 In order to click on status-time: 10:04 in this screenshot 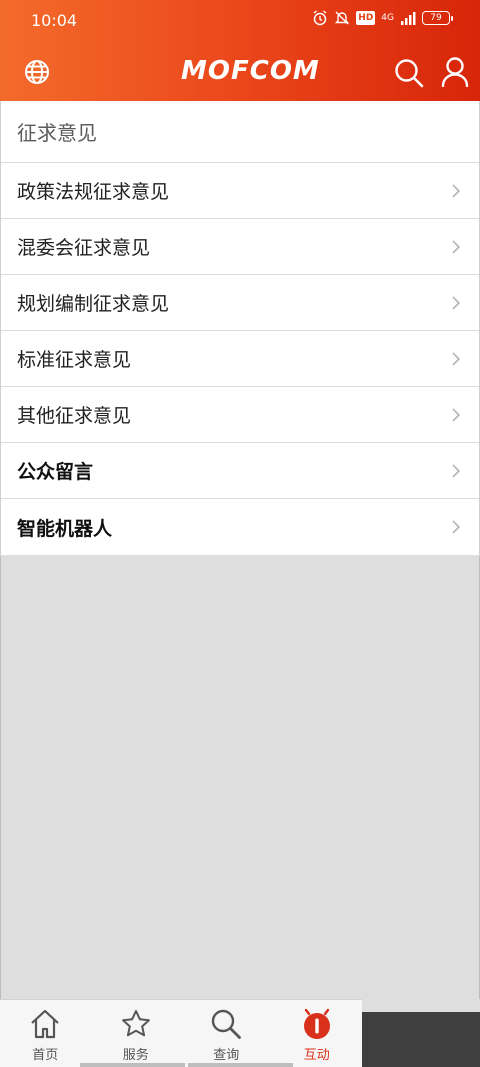, I will do `click(54, 20)`.